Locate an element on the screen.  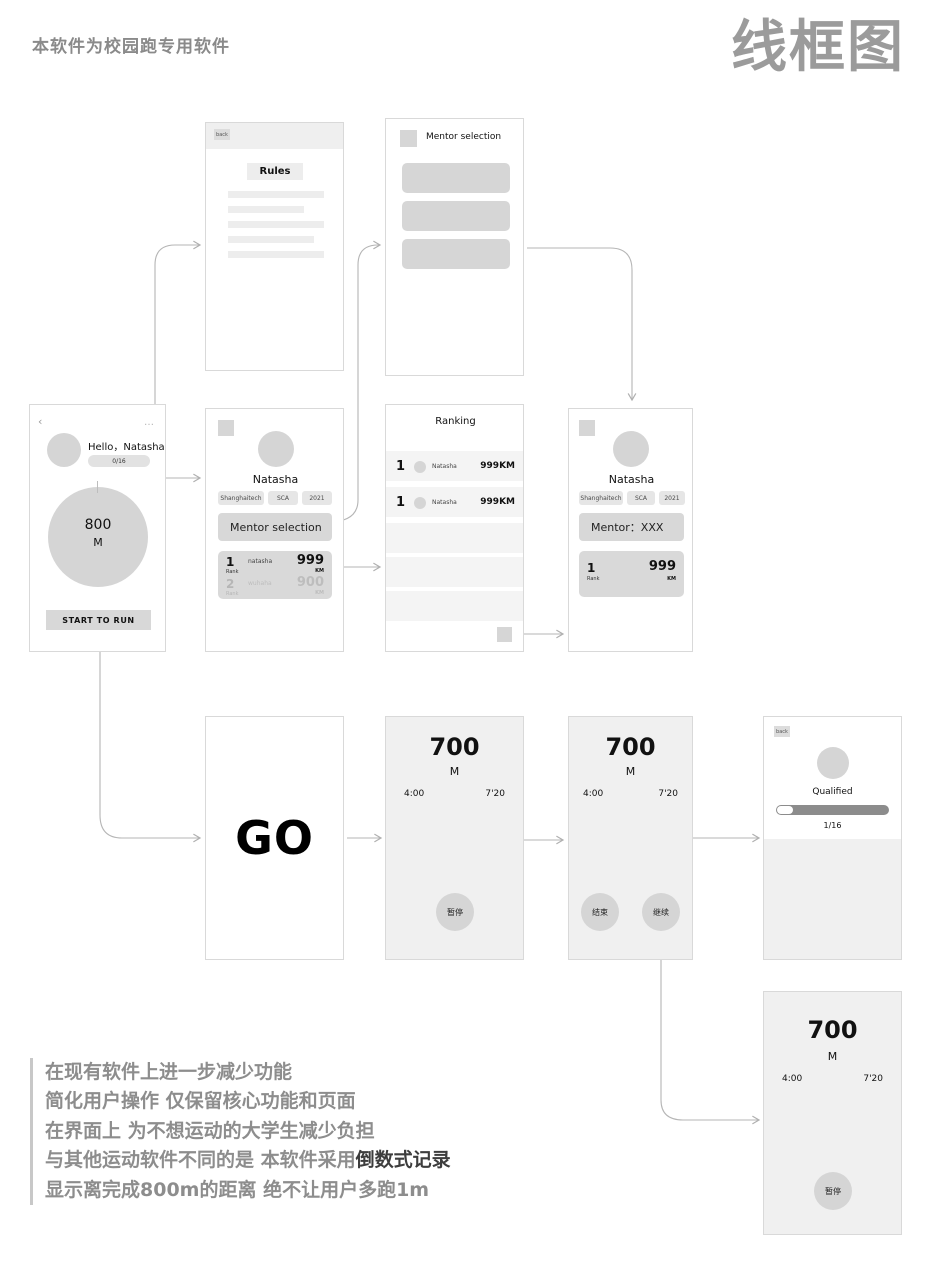
screen-result: back Qualified 1/16 is located at coordinates (832, 838).